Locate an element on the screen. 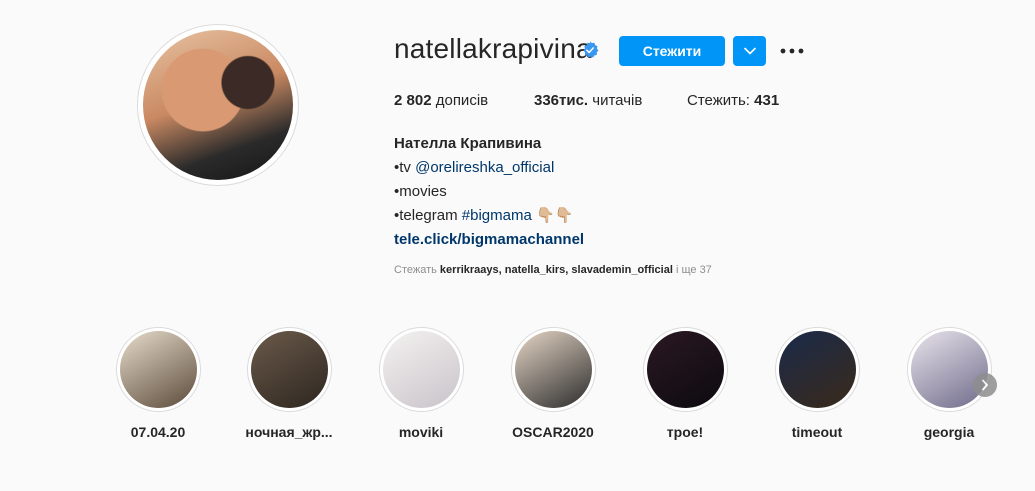 This screenshot has height=491, width=1035. posts-label: дописів is located at coordinates (462, 100).